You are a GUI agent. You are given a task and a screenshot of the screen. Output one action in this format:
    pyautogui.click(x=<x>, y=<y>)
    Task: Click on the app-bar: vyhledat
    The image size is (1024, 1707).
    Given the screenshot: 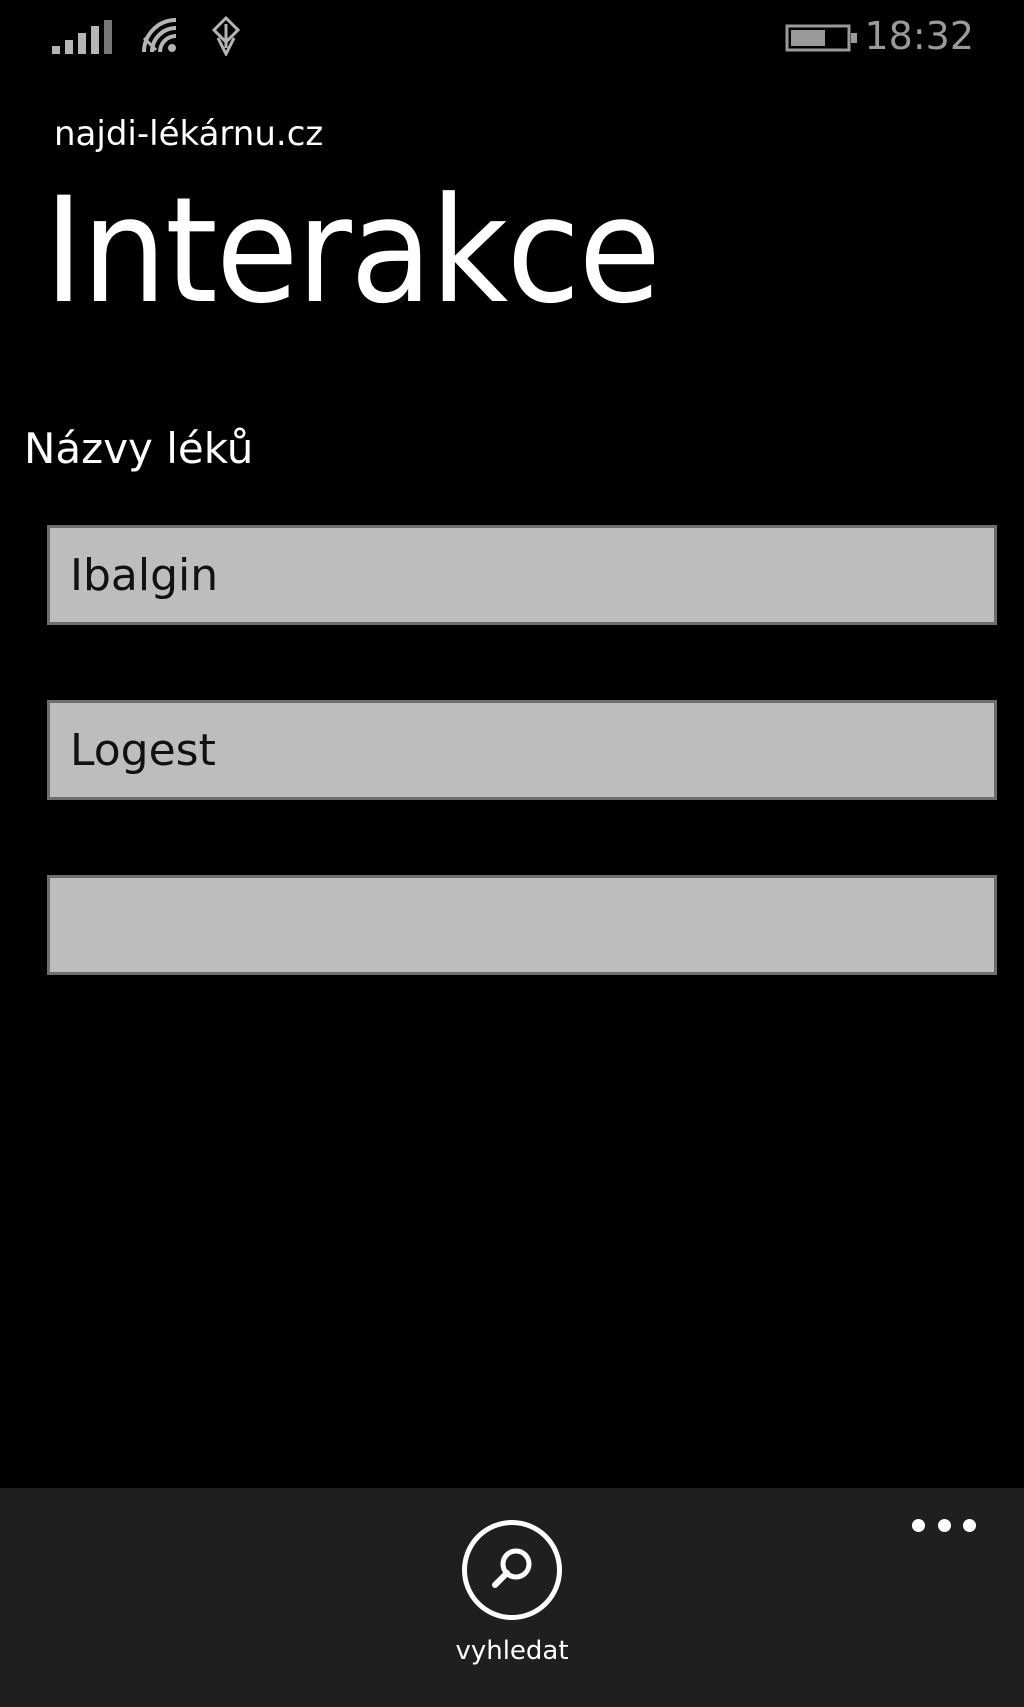 What is the action you would take?
    pyautogui.click(x=512, y=1597)
    